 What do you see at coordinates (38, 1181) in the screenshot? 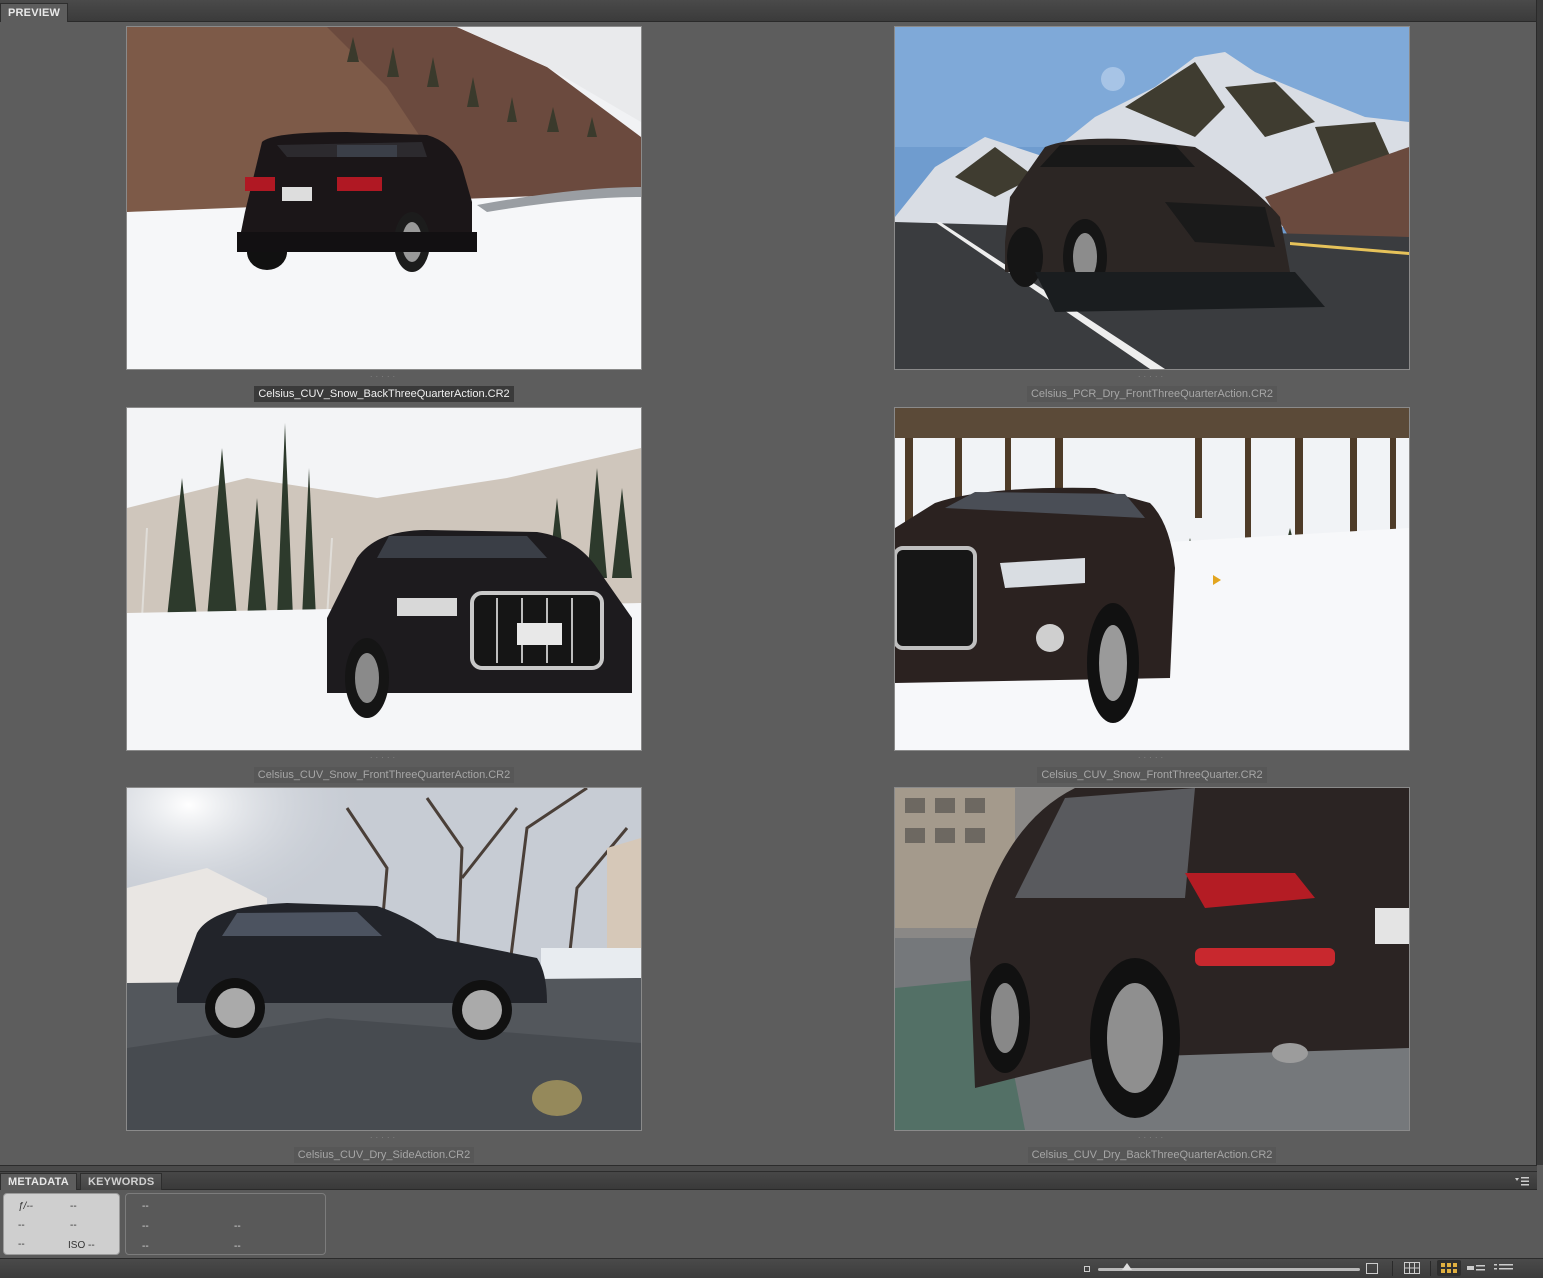
I see `tab-metadata: METADATA` at bounding box center [38, 1181].